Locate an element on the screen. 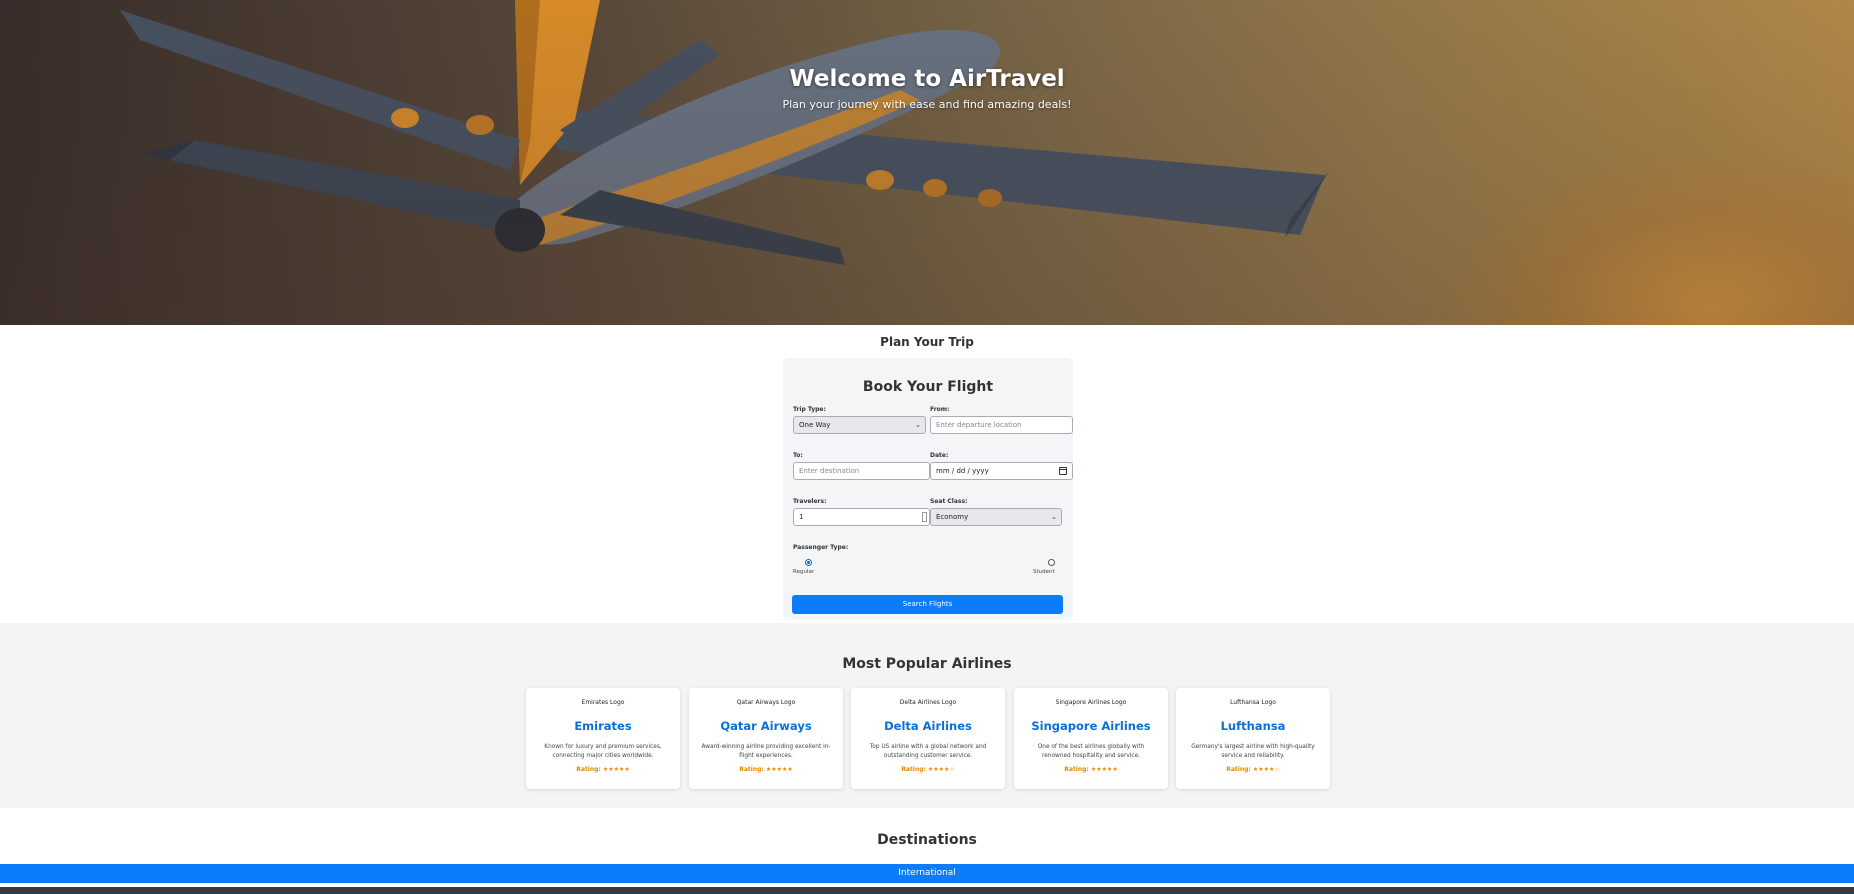 This screenshot has width=1854, height=894. radio-regular-label: Regular is located at coordinates (804, 572).